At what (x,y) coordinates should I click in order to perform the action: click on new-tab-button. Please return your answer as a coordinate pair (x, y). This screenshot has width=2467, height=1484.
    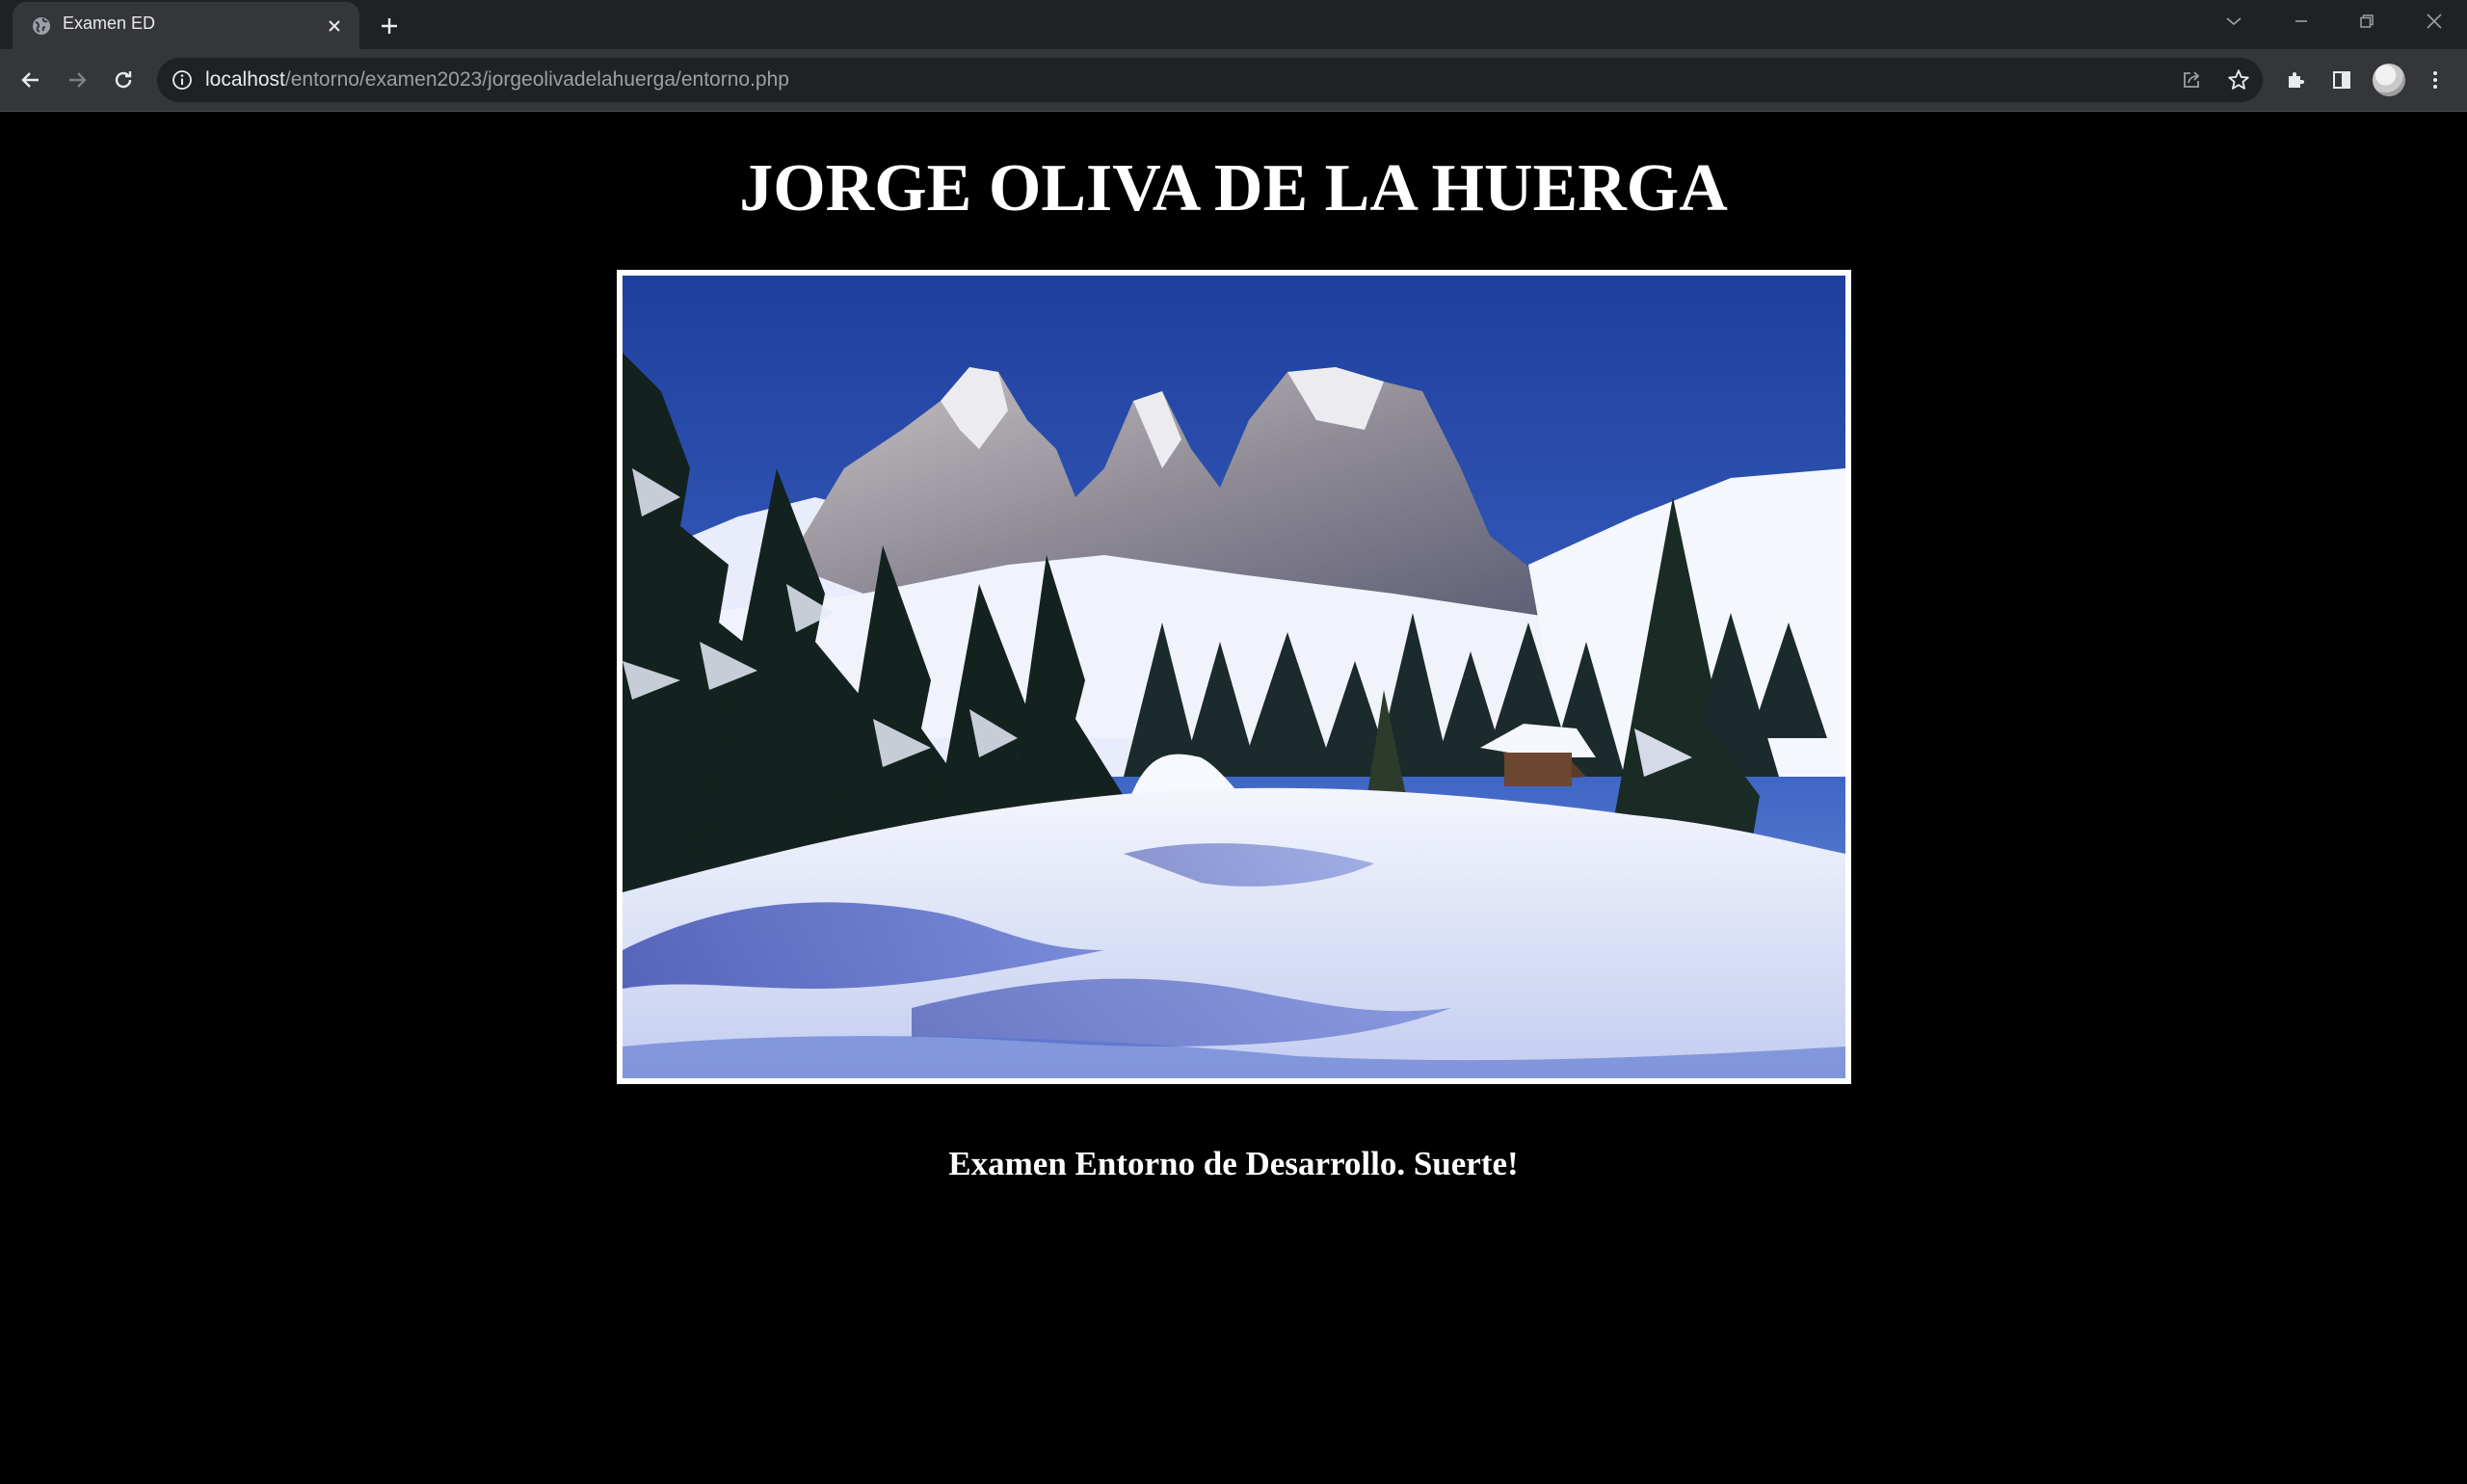
    Looking at the image, I should click on (389, 26).